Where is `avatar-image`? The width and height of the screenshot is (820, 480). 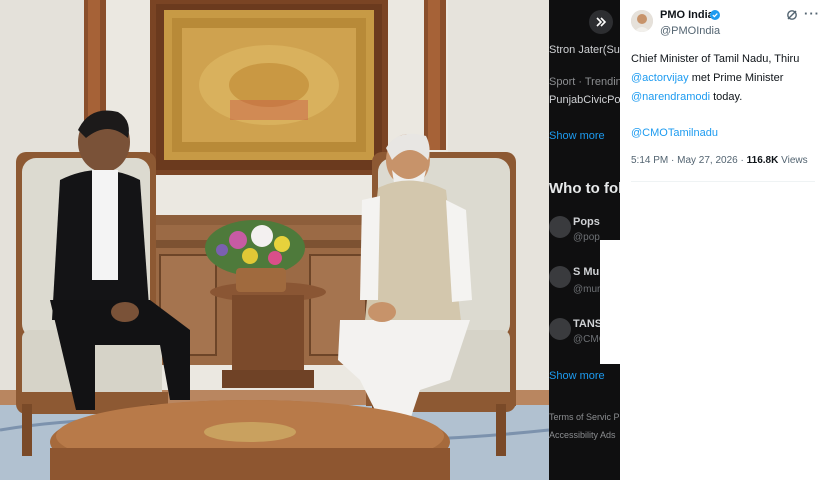
avatar-image is located at coordinates (642, 21).